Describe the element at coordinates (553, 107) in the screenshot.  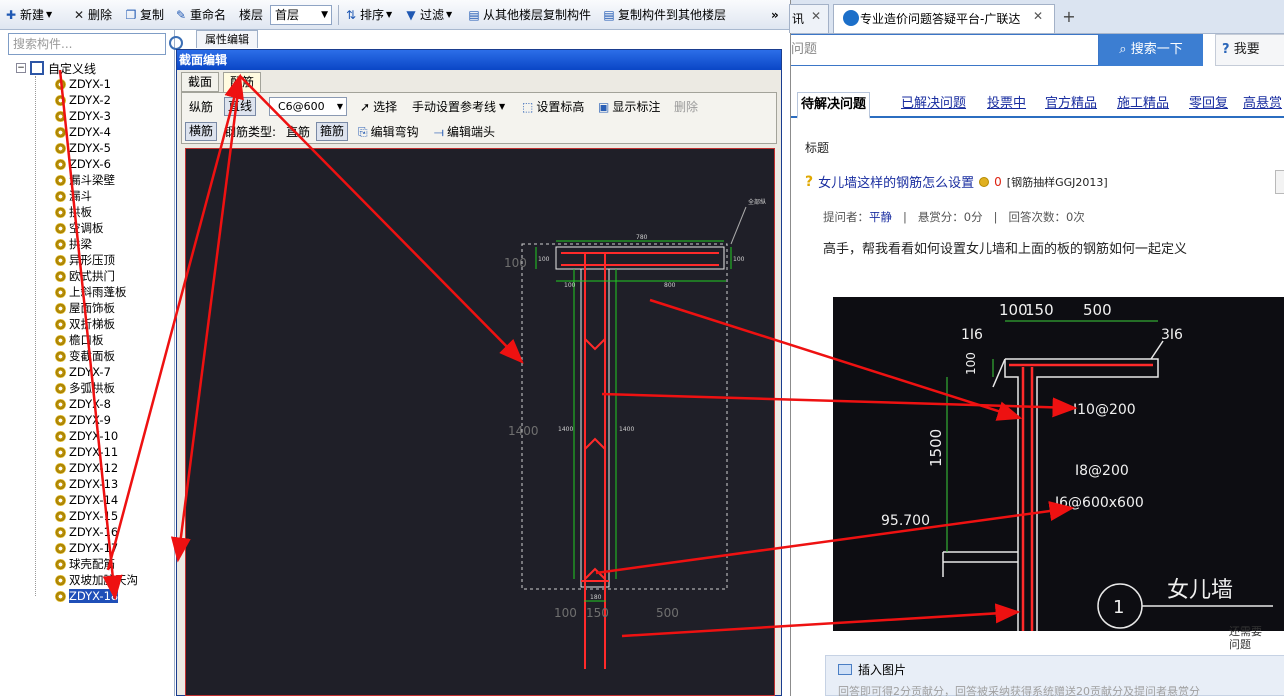
I see `set-elevation-button: ⬚ 设置标高` at that location.